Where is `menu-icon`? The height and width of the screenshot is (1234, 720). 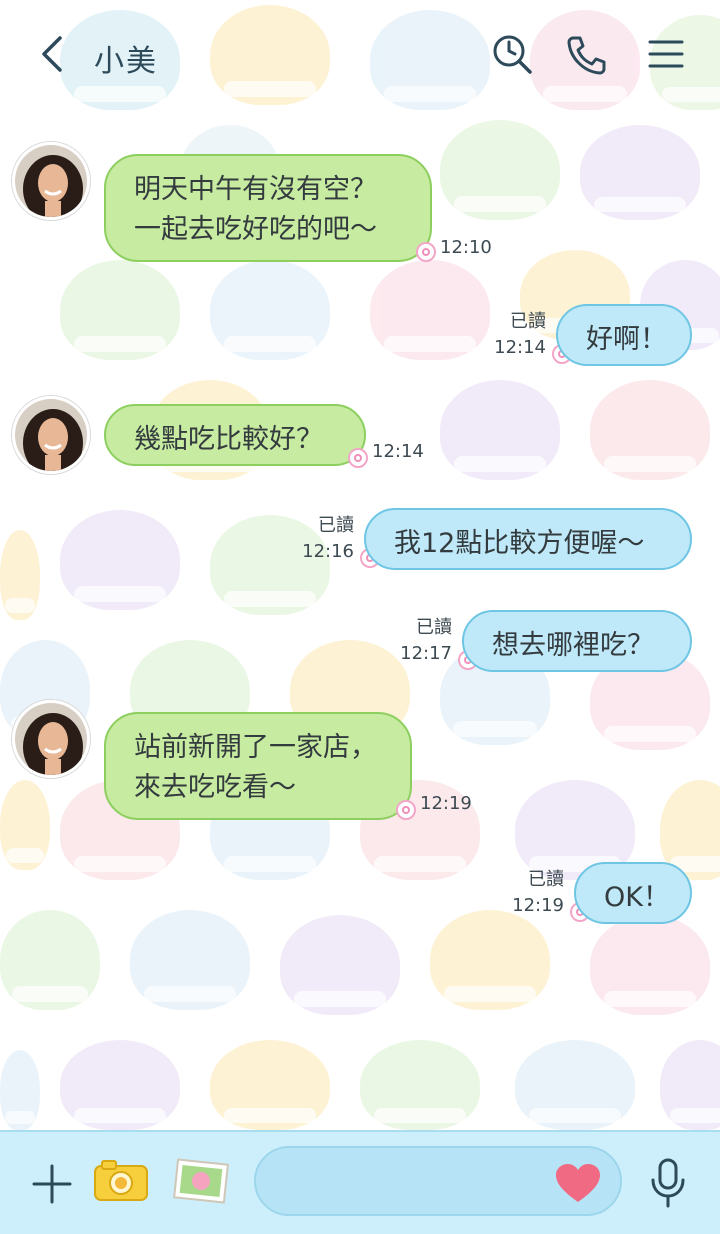
menu-icon is located at coordinates (666, 54).